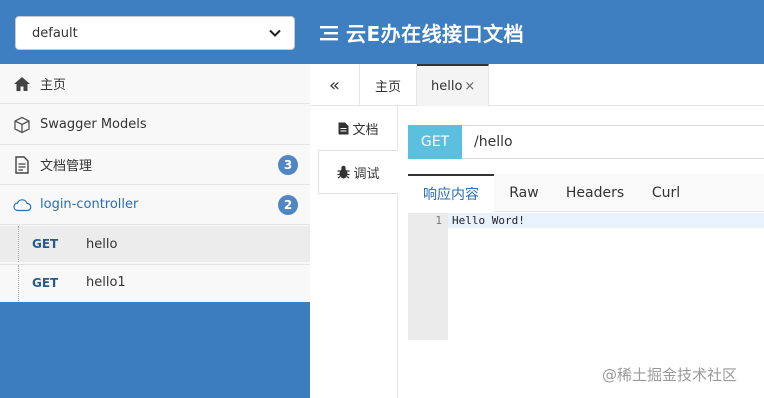 This screenshot has width=764, height=398. What do you see at coordinates (89, 204) in the screenshot?
I see `sidebar-item-label: login-controller` at bounding box center [89, 204].